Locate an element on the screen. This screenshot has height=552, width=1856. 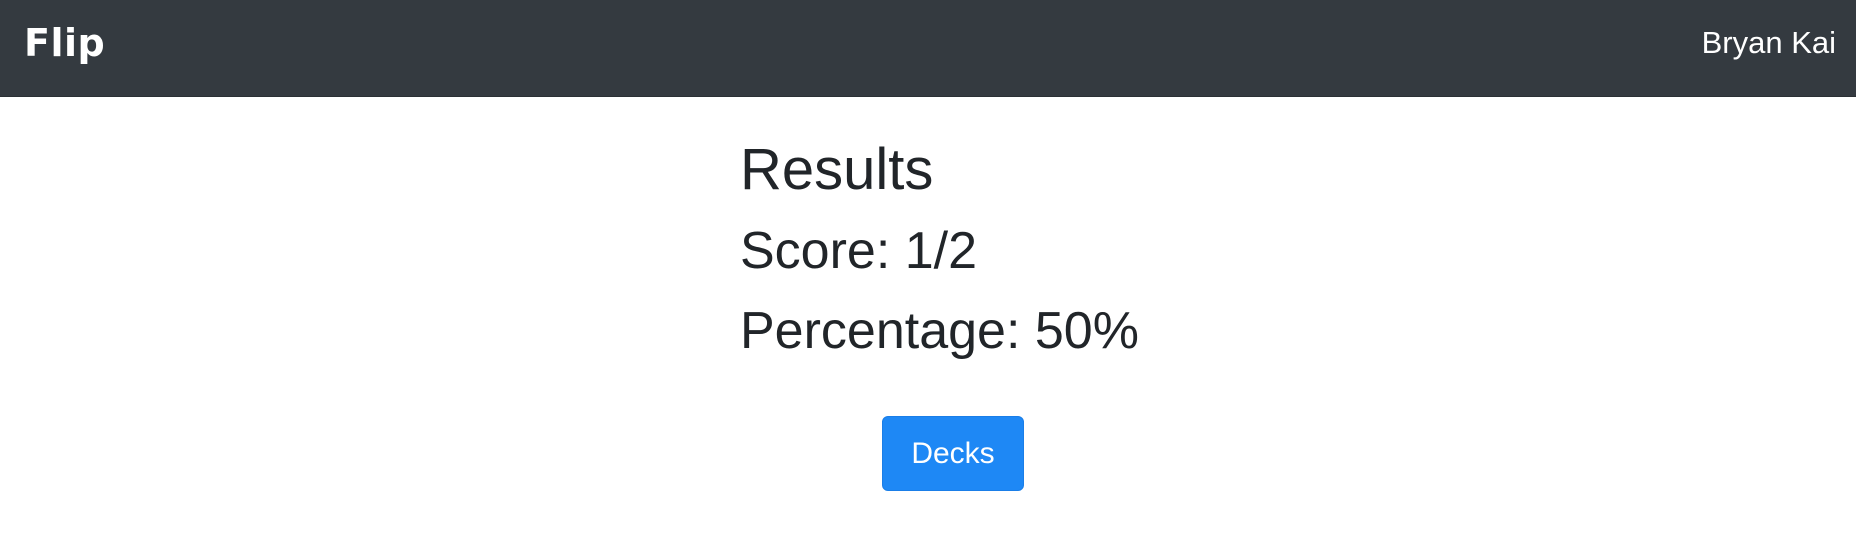
percentage-line: Percentage: 50% is located at coordinates (950, 331).